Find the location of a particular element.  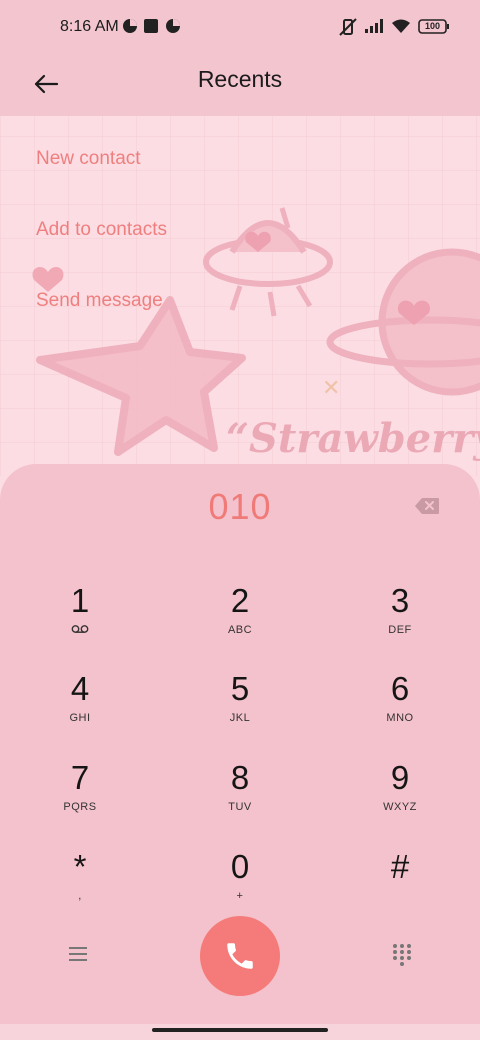

dialed-number: 010 is located at coordinates (240, 507).